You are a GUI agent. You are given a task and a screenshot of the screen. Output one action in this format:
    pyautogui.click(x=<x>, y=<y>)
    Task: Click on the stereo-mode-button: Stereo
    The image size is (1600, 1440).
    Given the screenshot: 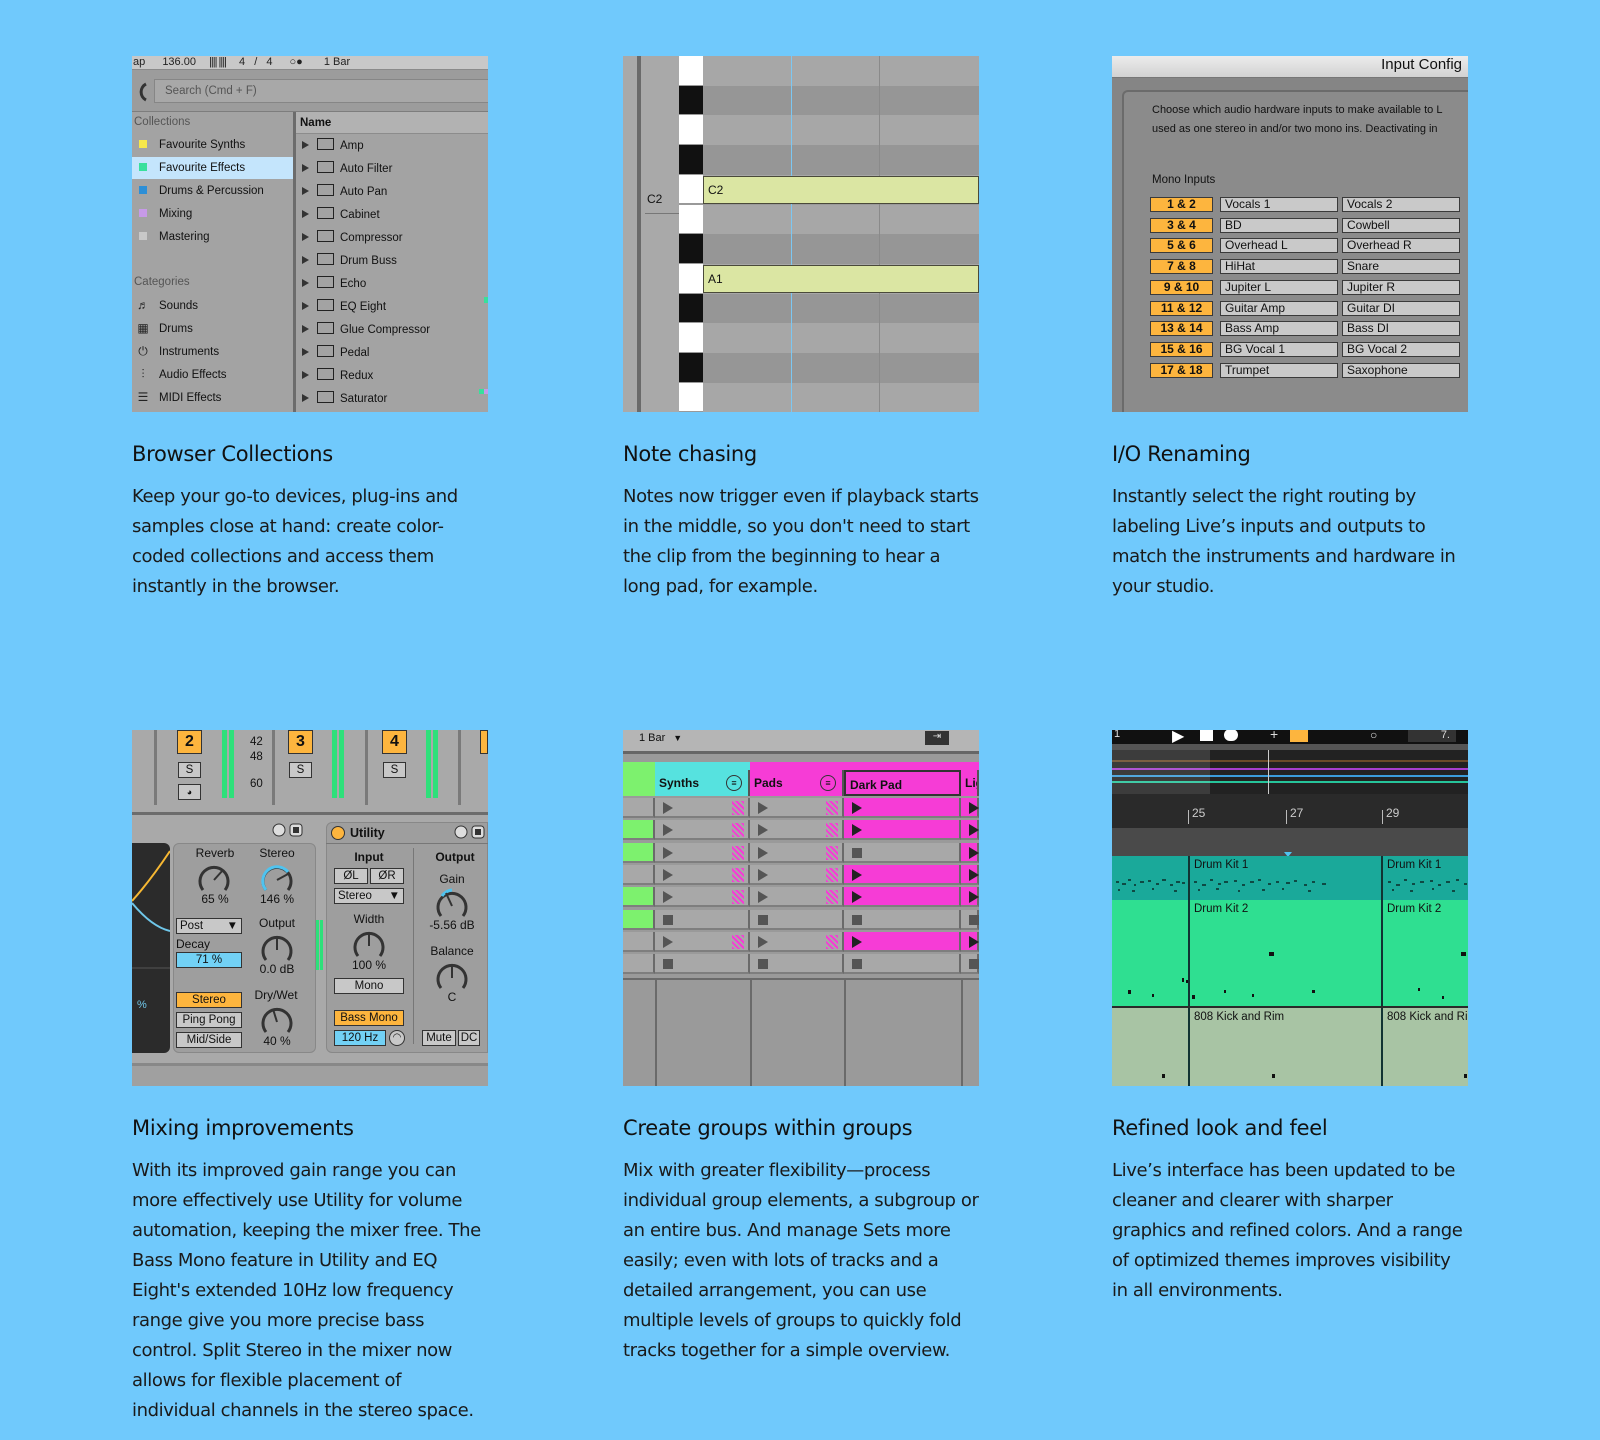 What is the action you would take?
    pyautogui.click(x=209, y=1000)
    